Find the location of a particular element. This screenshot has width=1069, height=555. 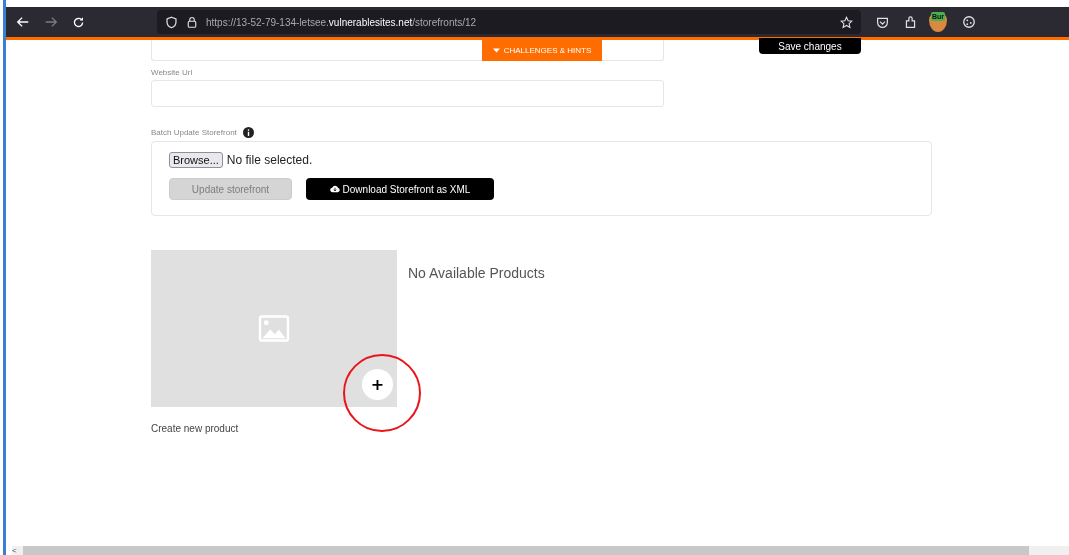

pocket-icon is located at coordinates (882, 22).